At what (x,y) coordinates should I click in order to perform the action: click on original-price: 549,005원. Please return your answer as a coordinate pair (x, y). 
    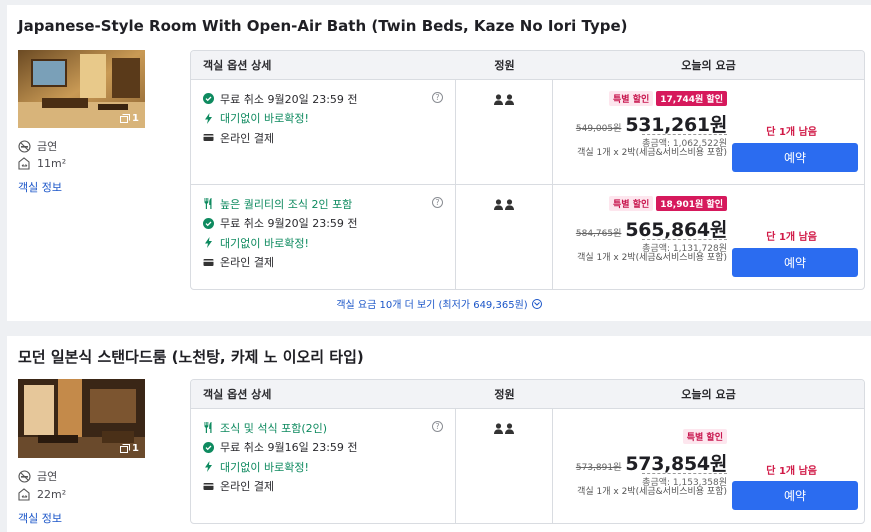
    Looking at the image, I should click on (598, 129).